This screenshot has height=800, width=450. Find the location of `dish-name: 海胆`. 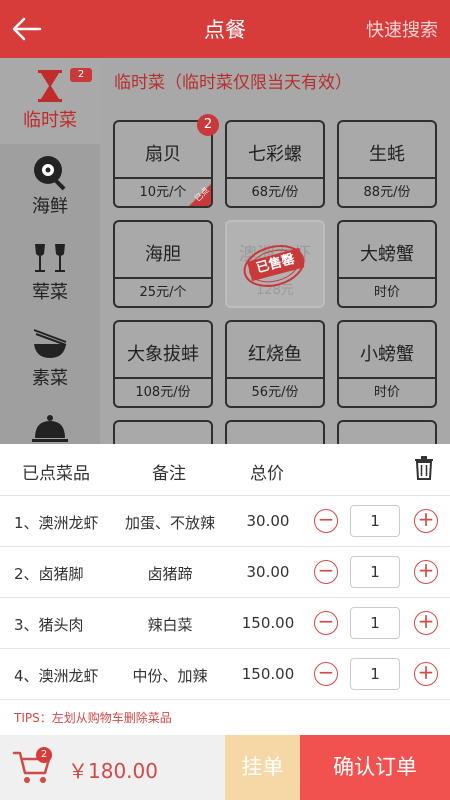

dish-name: 海胆 is located at coordinates (163, 254).